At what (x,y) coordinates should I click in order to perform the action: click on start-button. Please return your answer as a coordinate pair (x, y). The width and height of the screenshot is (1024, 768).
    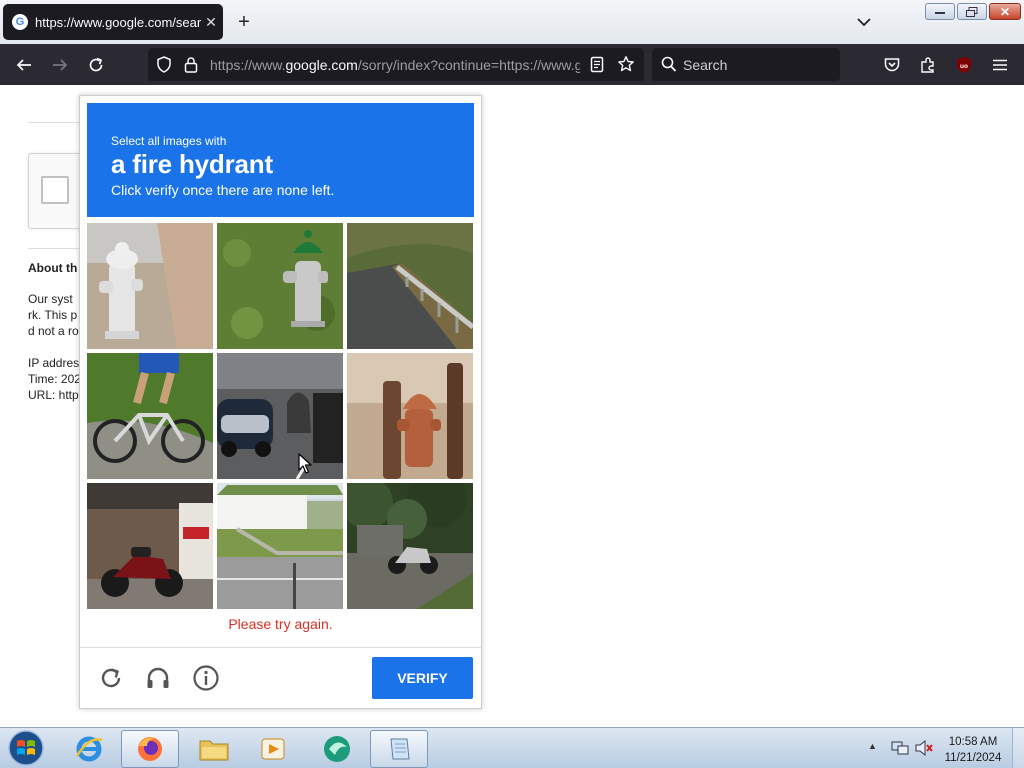
    Looking at the image, I should click on (26, 748).